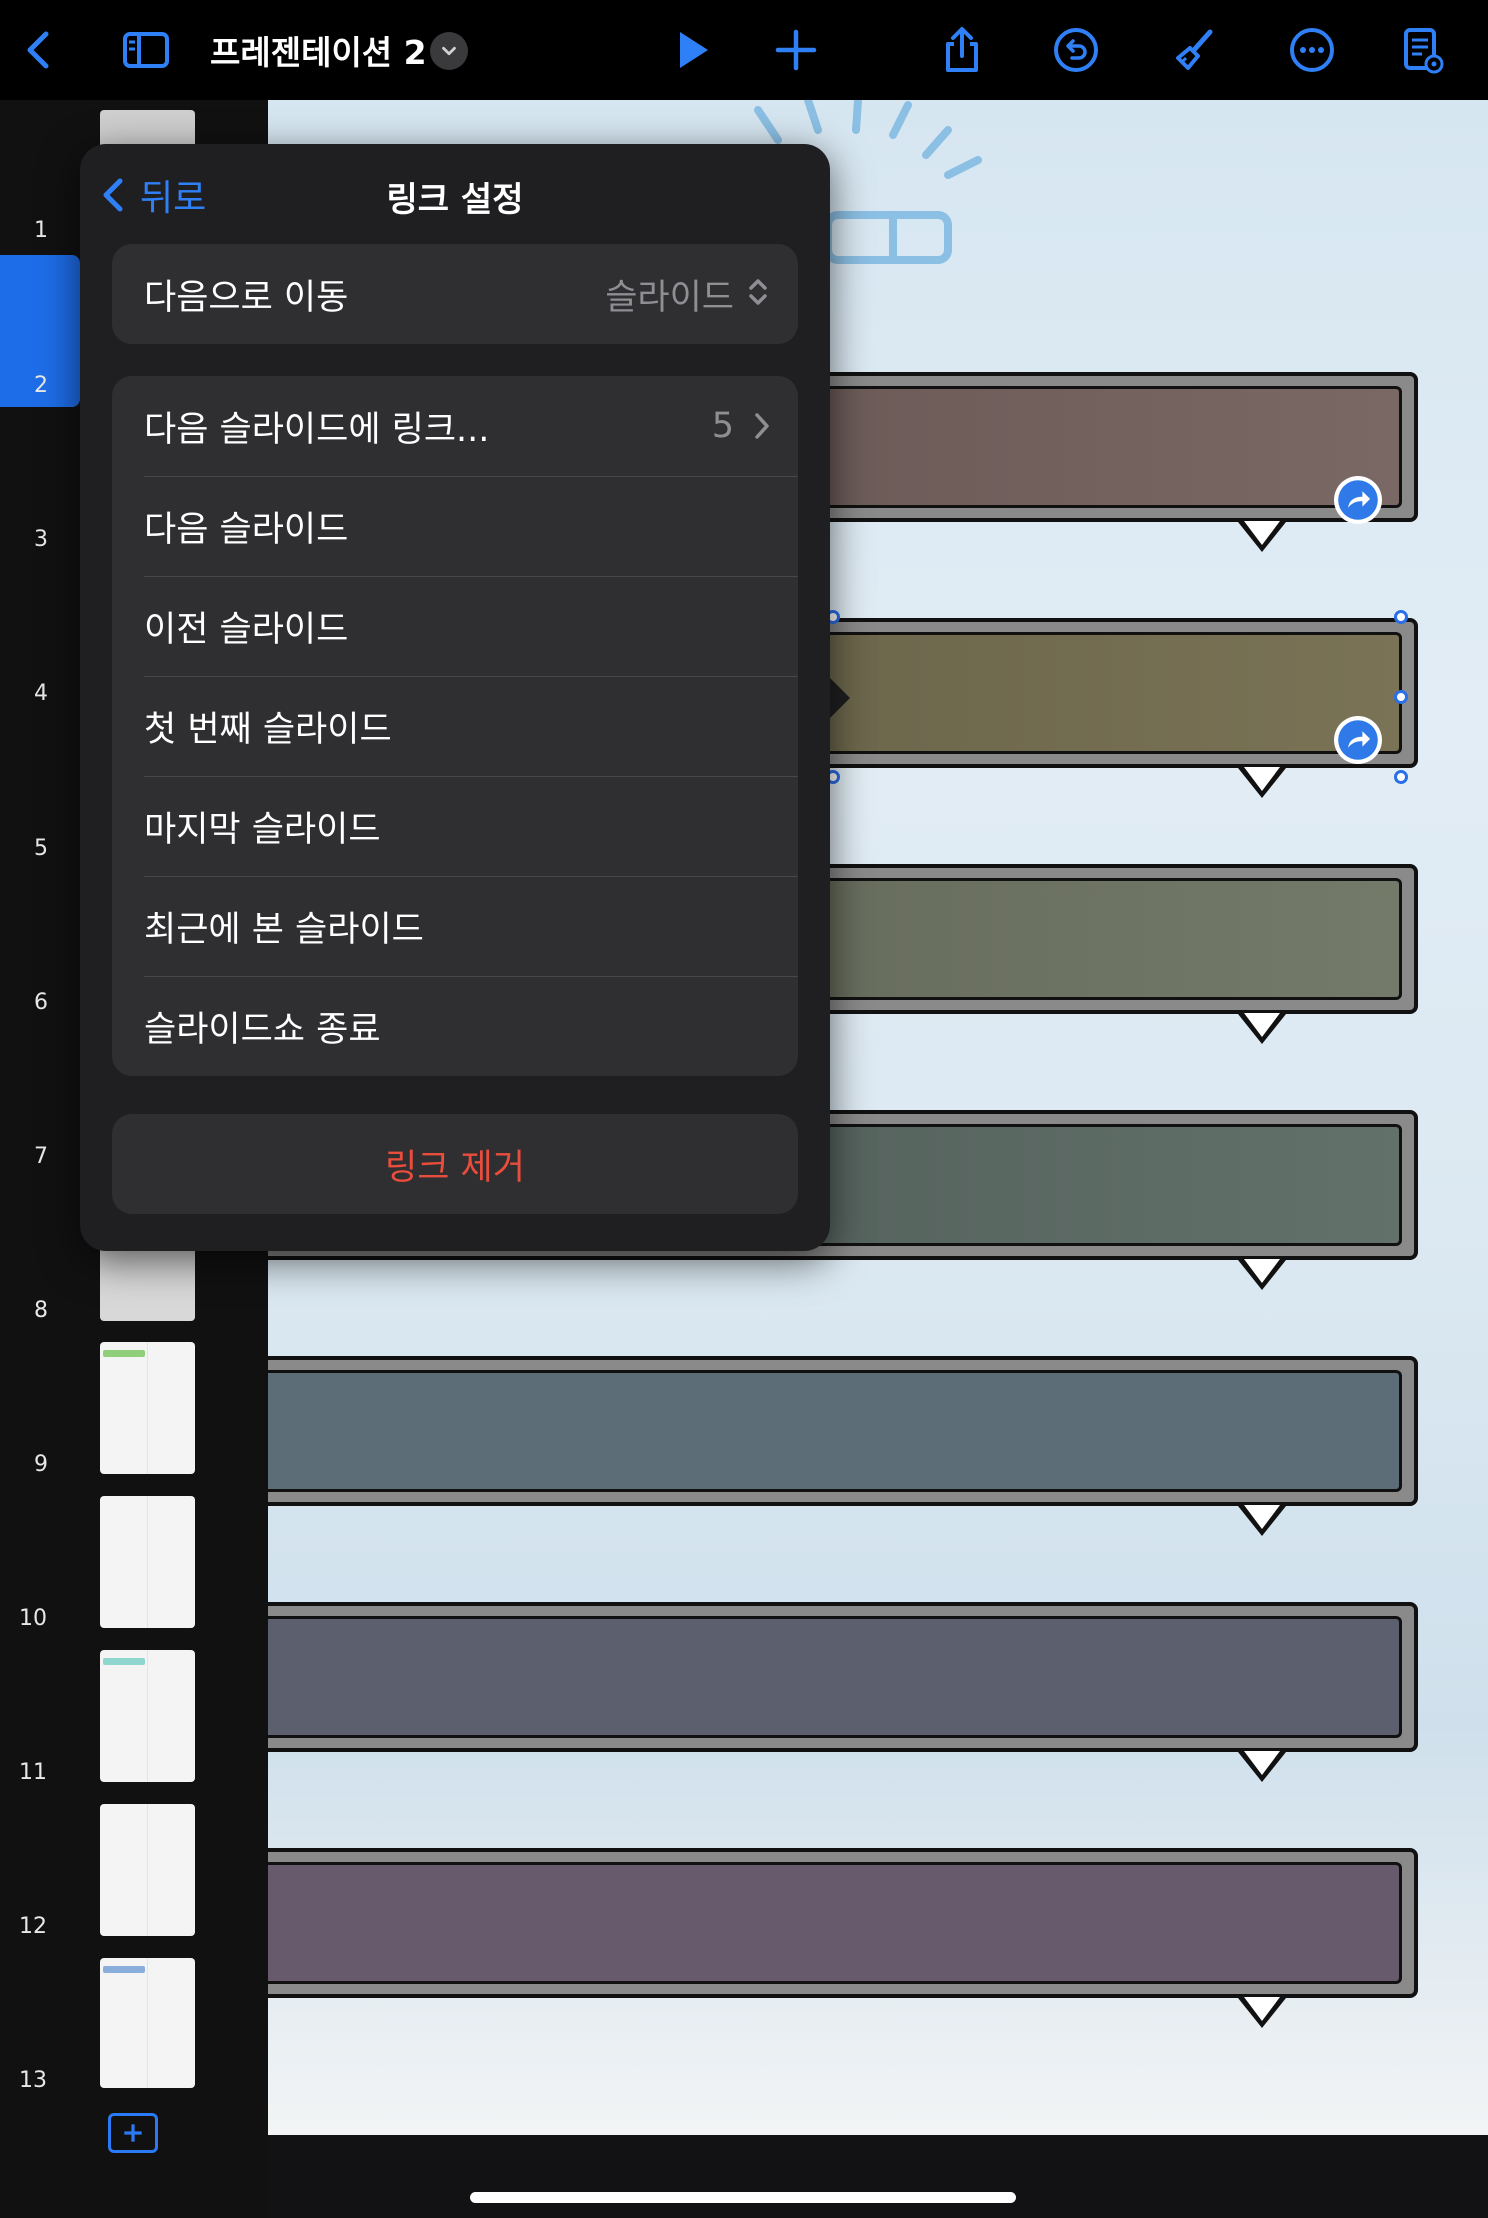 Image resolution: width=1488 pixels, height=2218 pixels. What do you see at coordinates (449, 51) in the screenshot?
I see `chevron-down-icon` at bounding box center [449, 51].